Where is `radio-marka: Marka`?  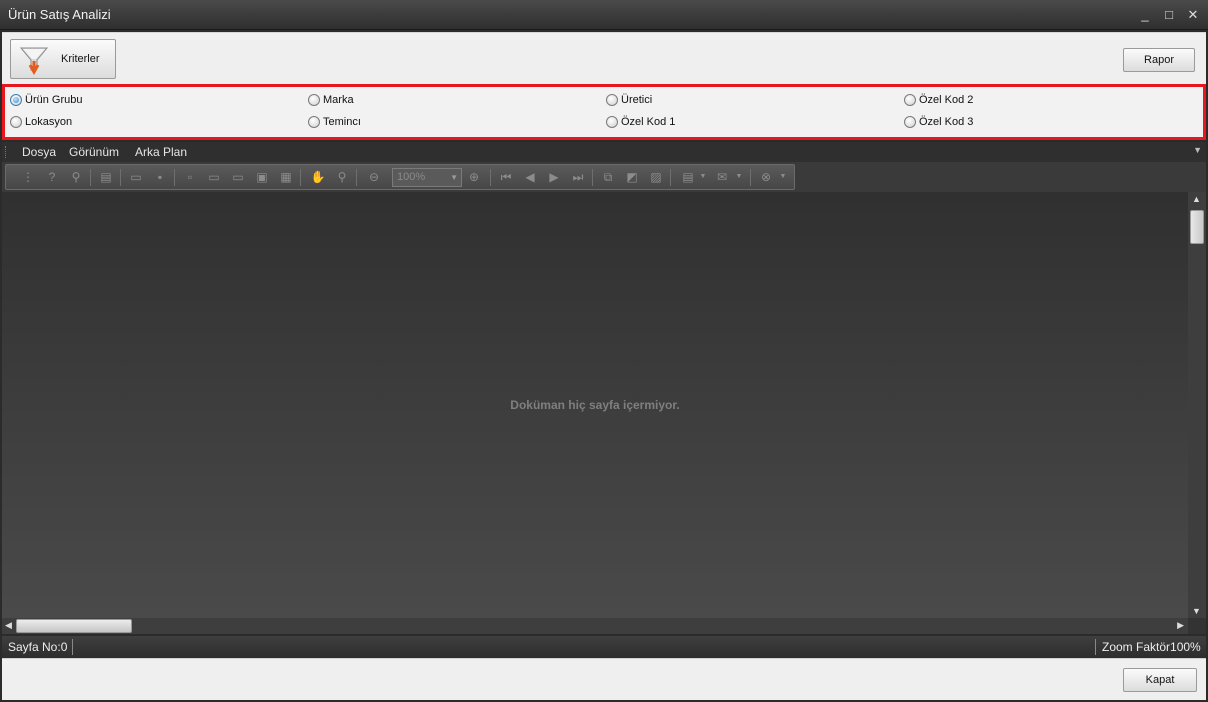
radio-marka: Marka is located at coordinates (331, 100).